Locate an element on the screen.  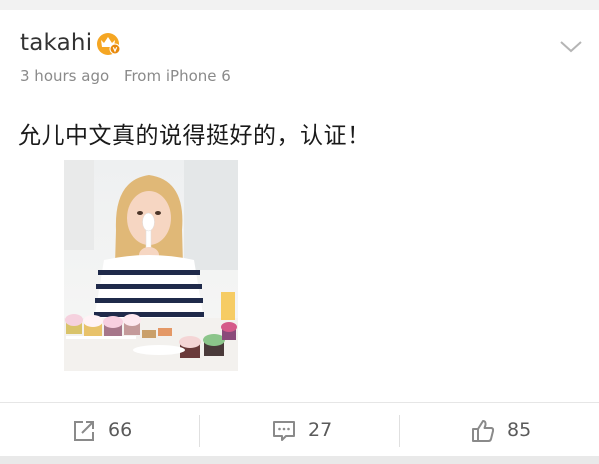
repost-button: 66 is located at coordinates (99, 430).